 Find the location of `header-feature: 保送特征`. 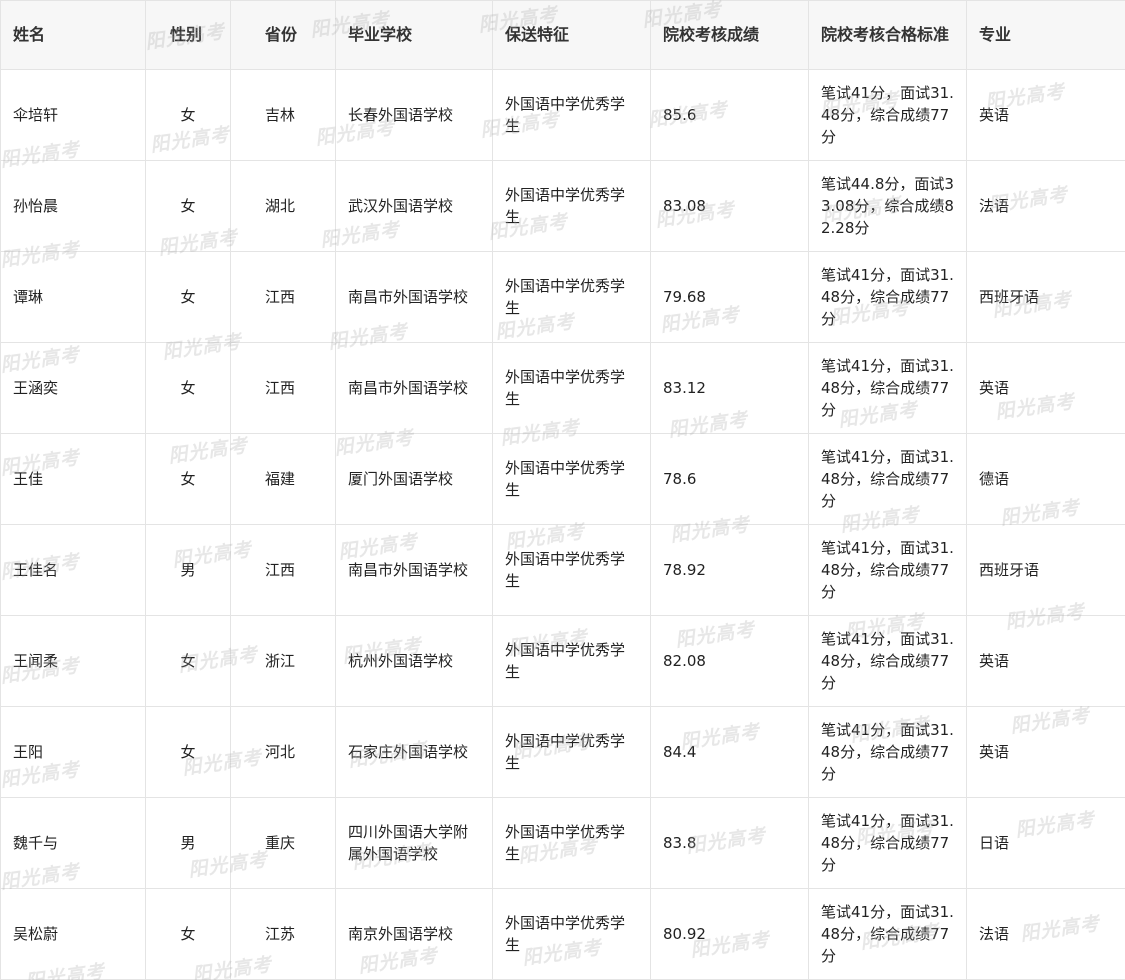

header-feature: 保送特征 is located at coordinates (571, 35).